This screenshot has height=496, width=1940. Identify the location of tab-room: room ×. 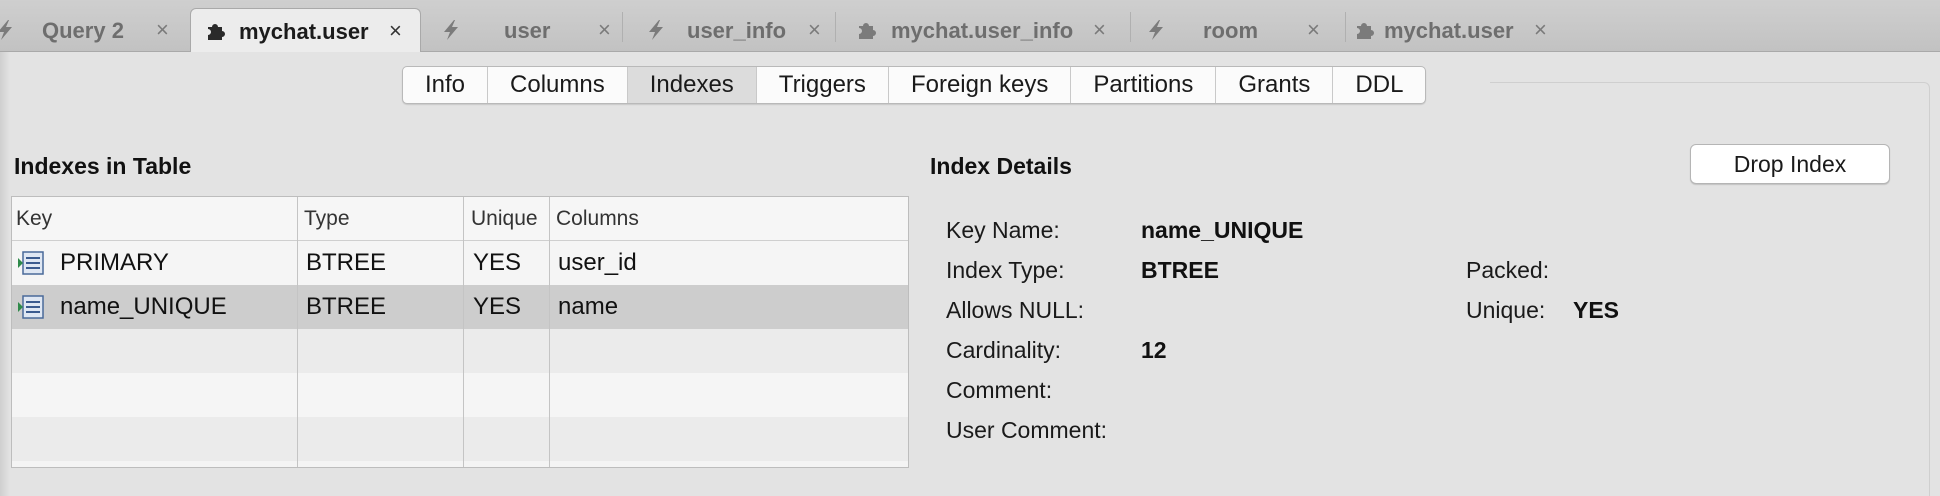
(1238, 30).